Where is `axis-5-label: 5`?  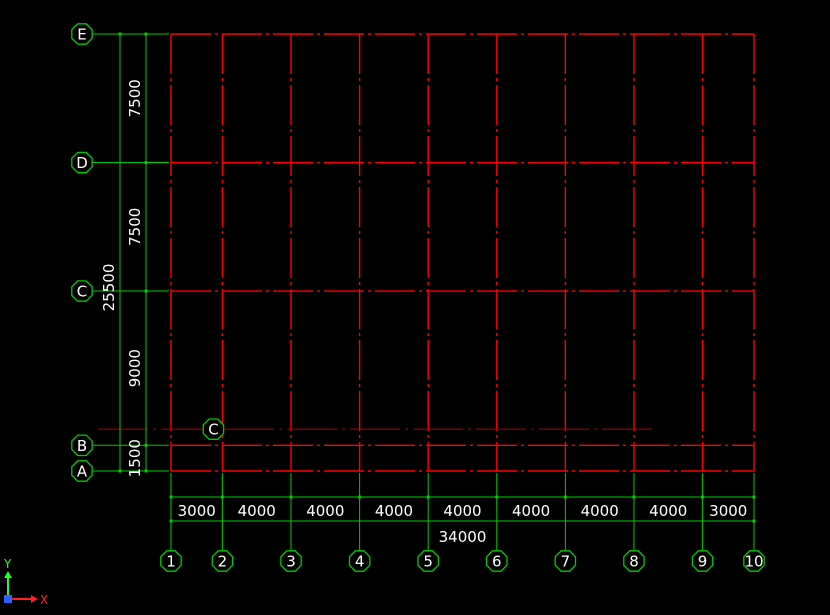 axis-5-label: 5 is located at coordinates (428, 562).